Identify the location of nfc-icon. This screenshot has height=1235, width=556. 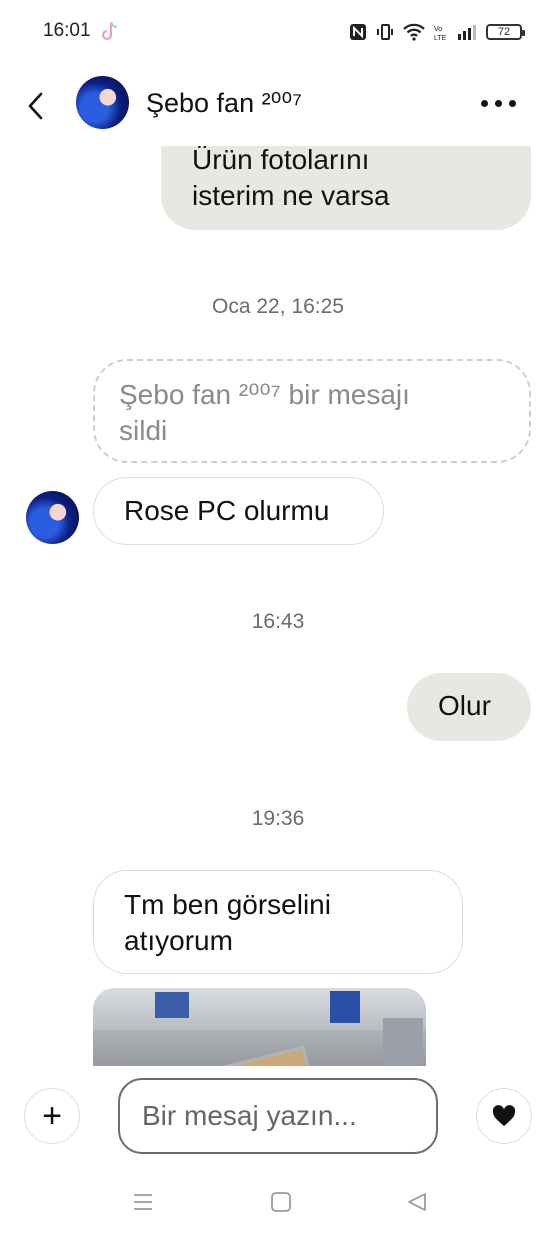
(358, 32).